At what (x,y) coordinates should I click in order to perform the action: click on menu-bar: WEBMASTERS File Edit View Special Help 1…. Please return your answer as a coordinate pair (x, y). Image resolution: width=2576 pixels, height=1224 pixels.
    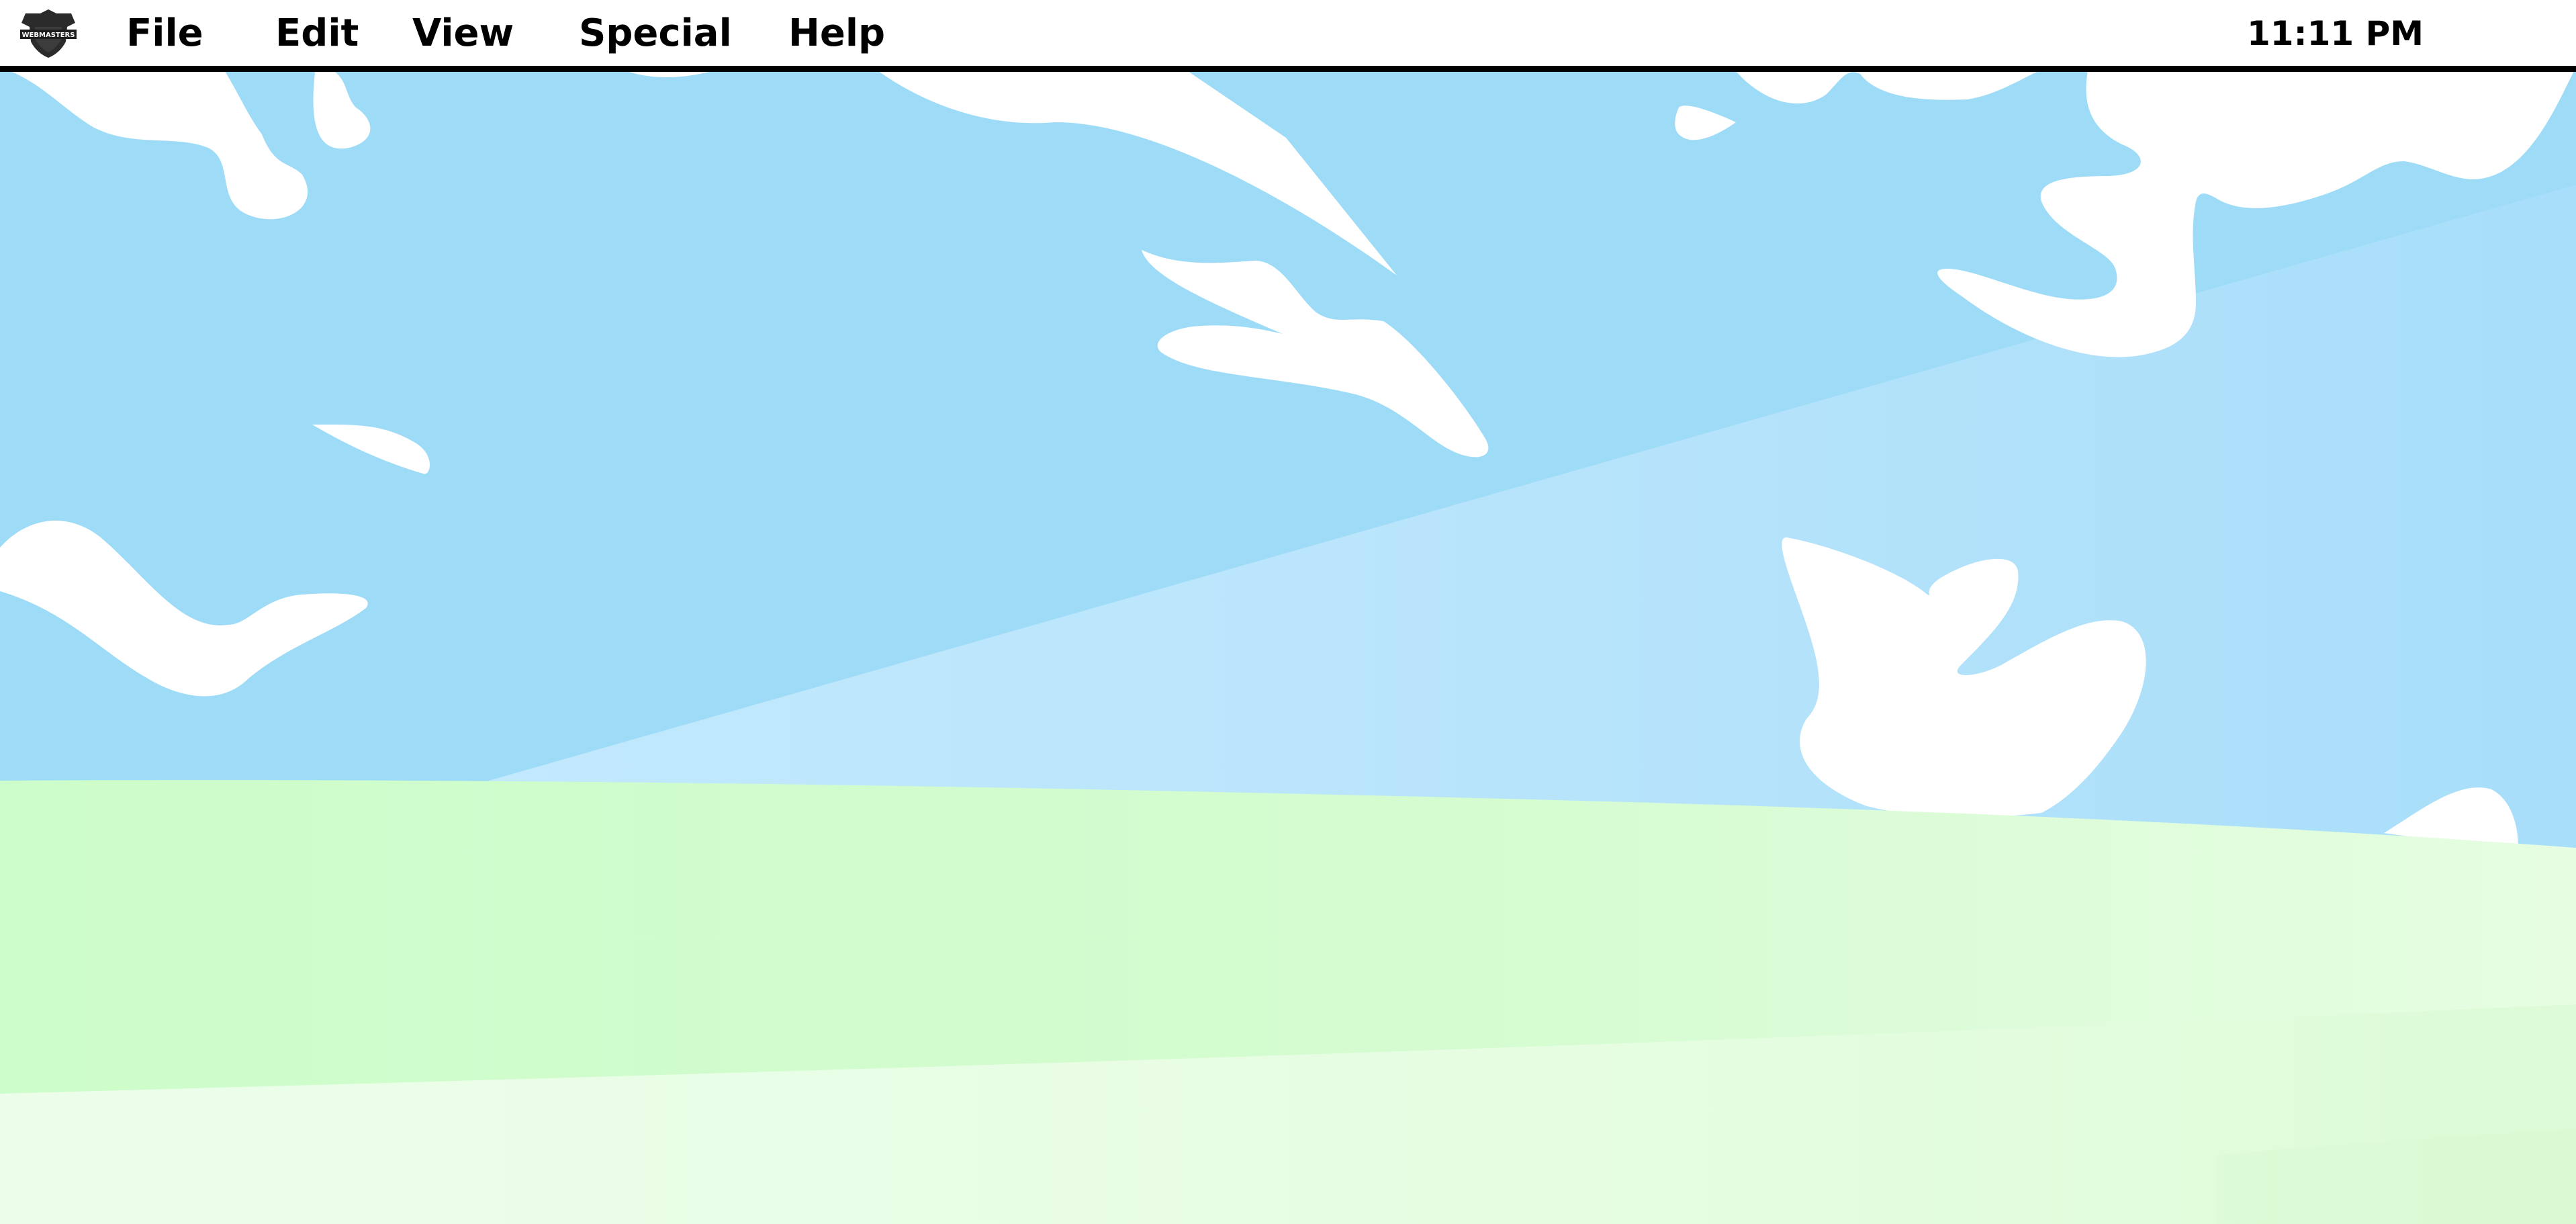
    Looking at the image, I should click on (1288, 36).